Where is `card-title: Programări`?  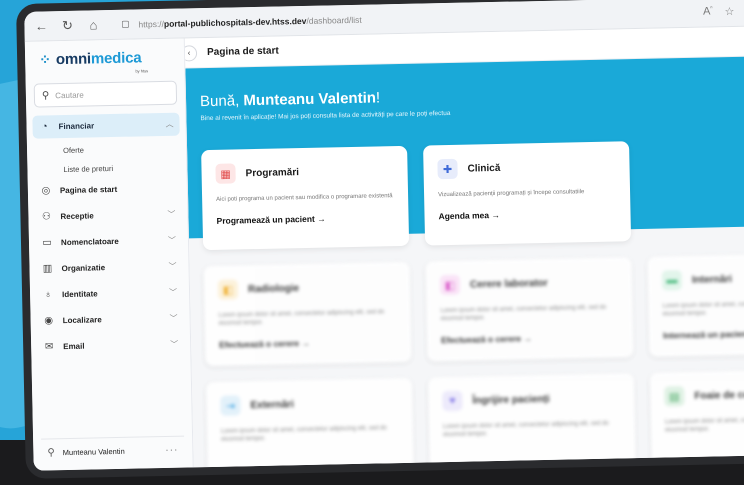
card-title: Programări is located at coordinates (272, 172).